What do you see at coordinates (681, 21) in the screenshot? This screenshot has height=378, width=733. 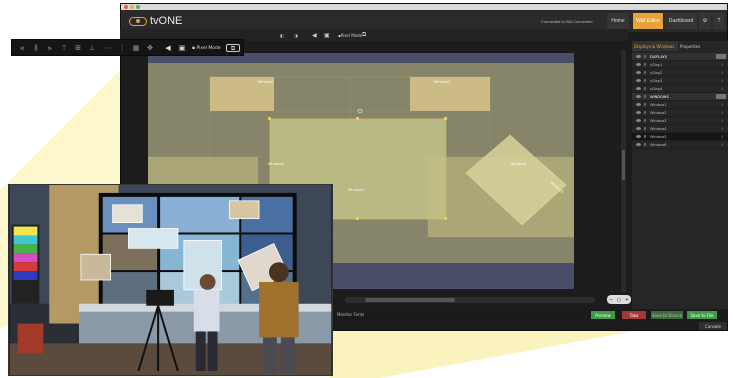 I see `nav-dashboard-button: Dashboard` at bounding box center [681, 21].